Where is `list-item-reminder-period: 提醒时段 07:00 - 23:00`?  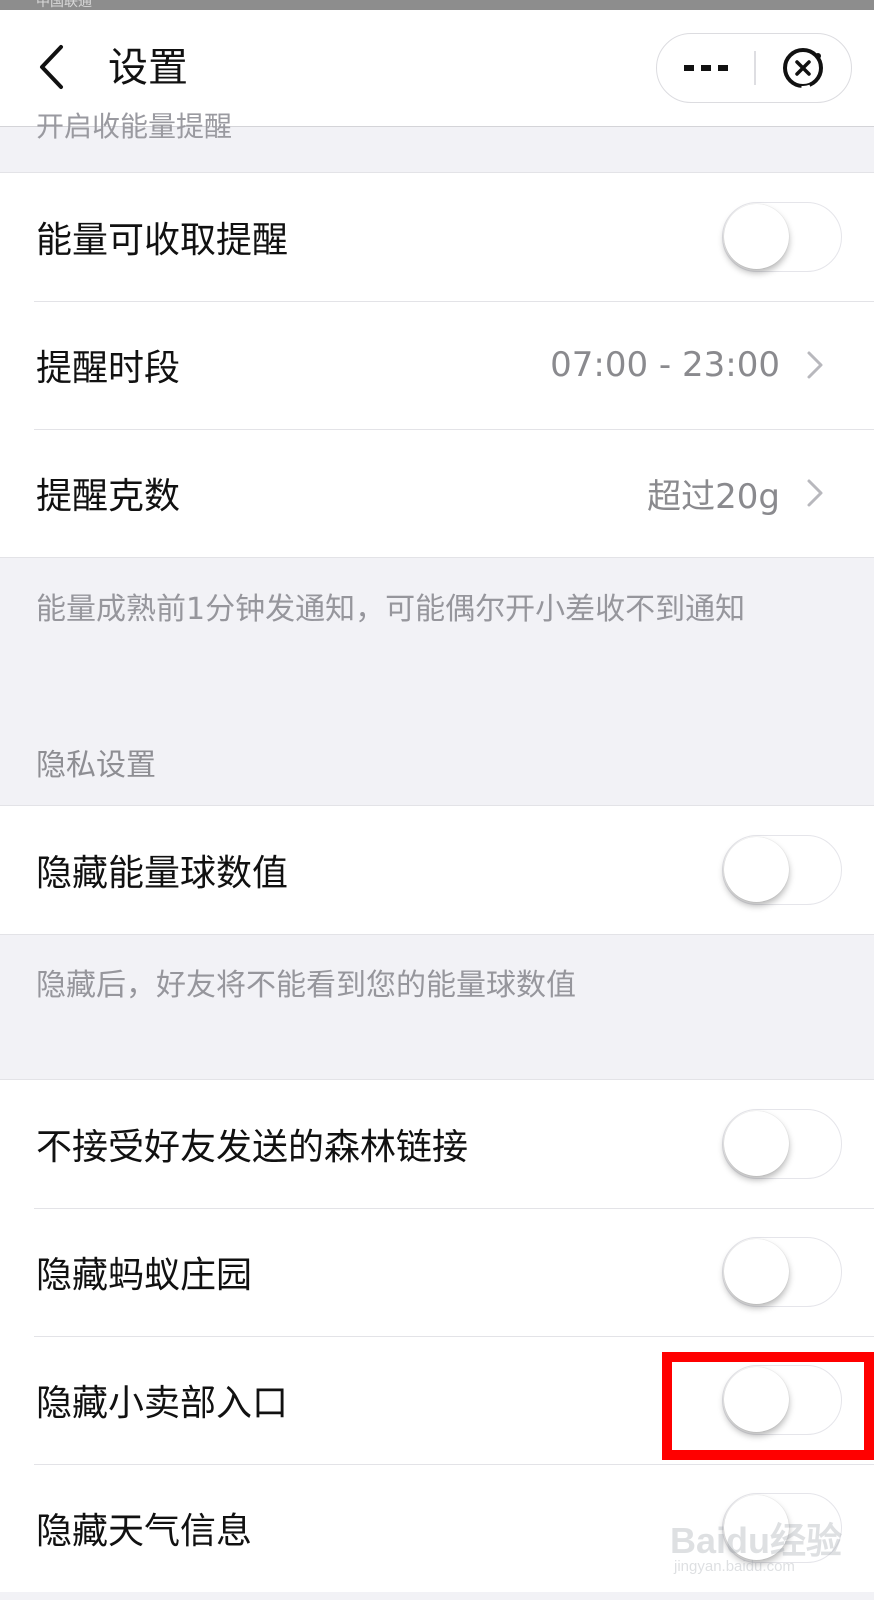 list-item-reminder-period: 提醒时段 07:00 - 23:00 is located at coordinates (437, 365).